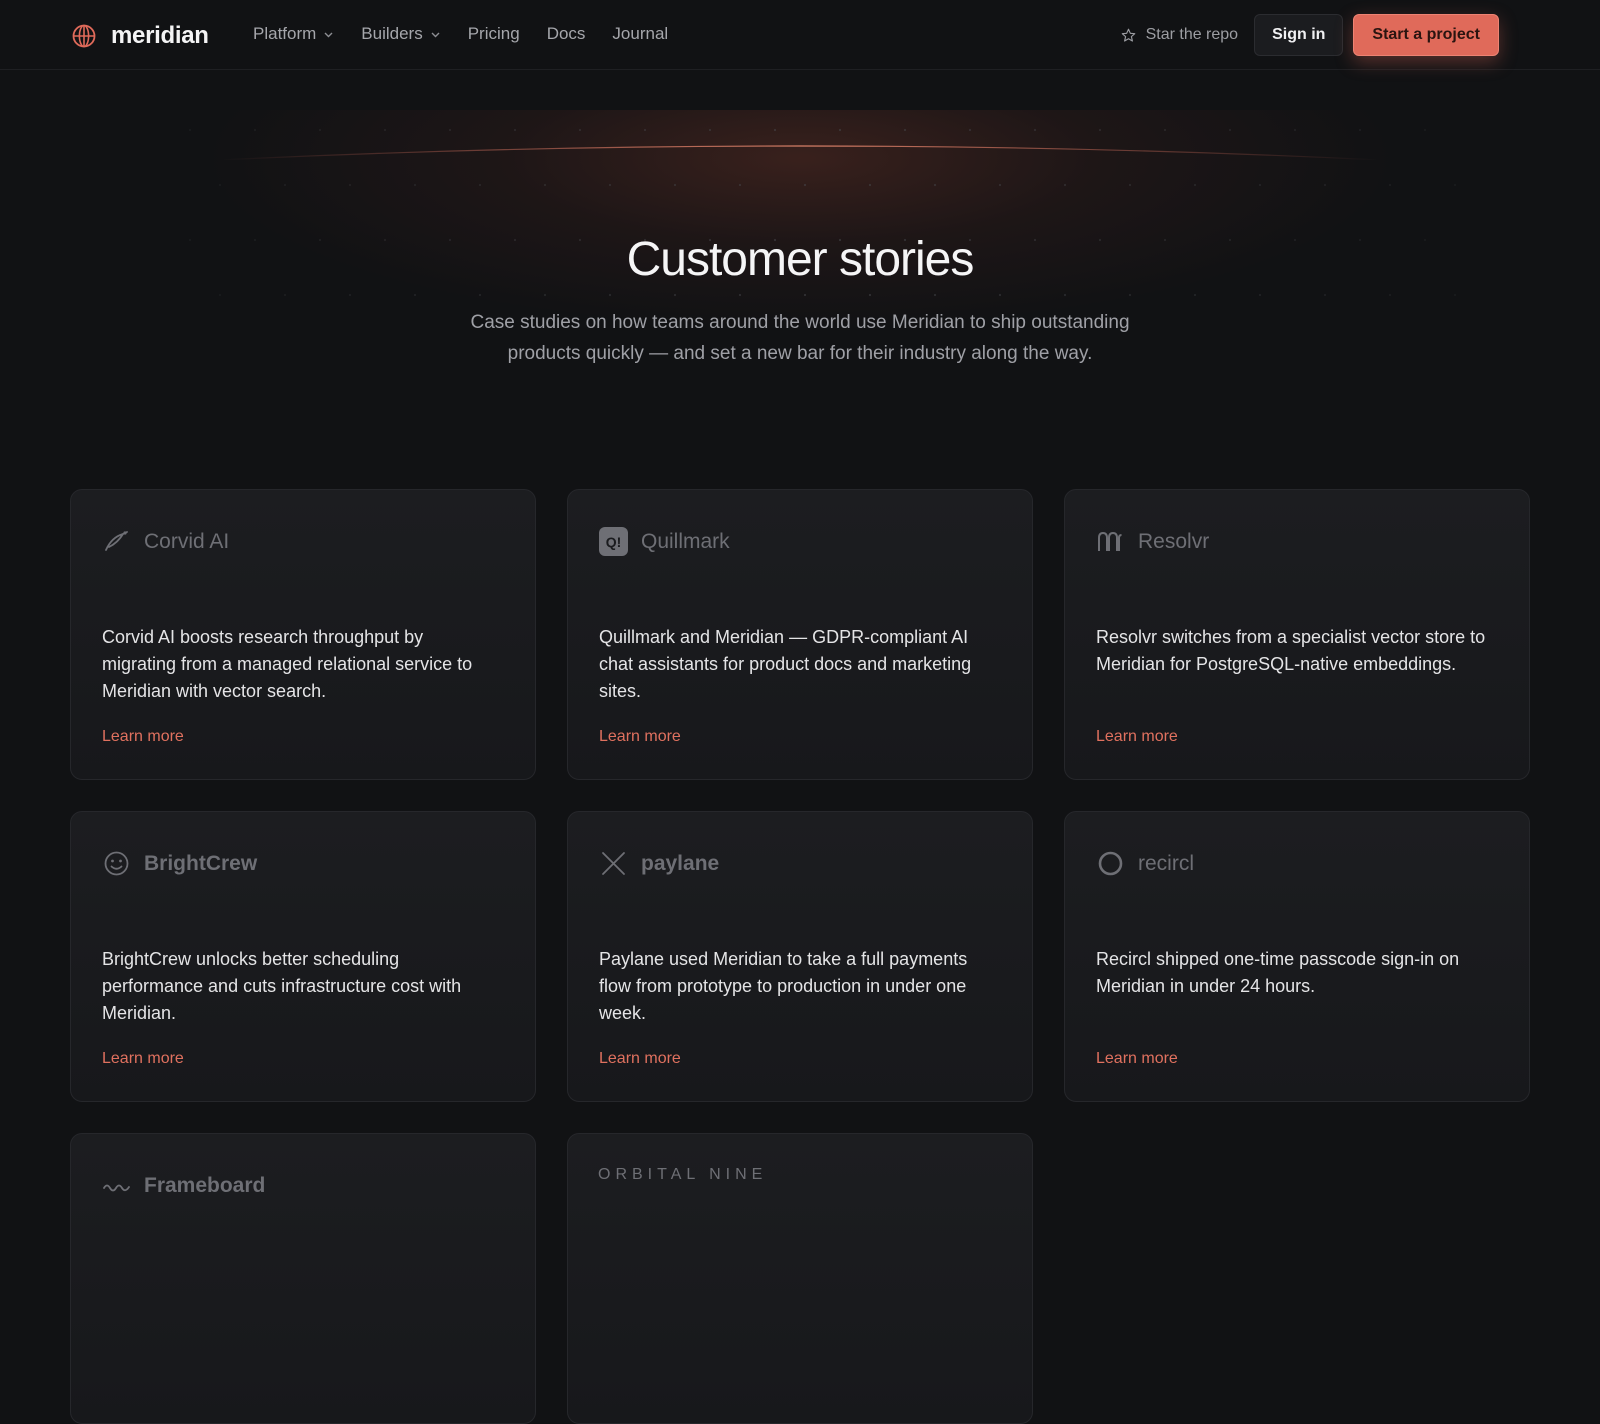  I want to click on star-repo-label: Star the repo, so click(1192, 34).